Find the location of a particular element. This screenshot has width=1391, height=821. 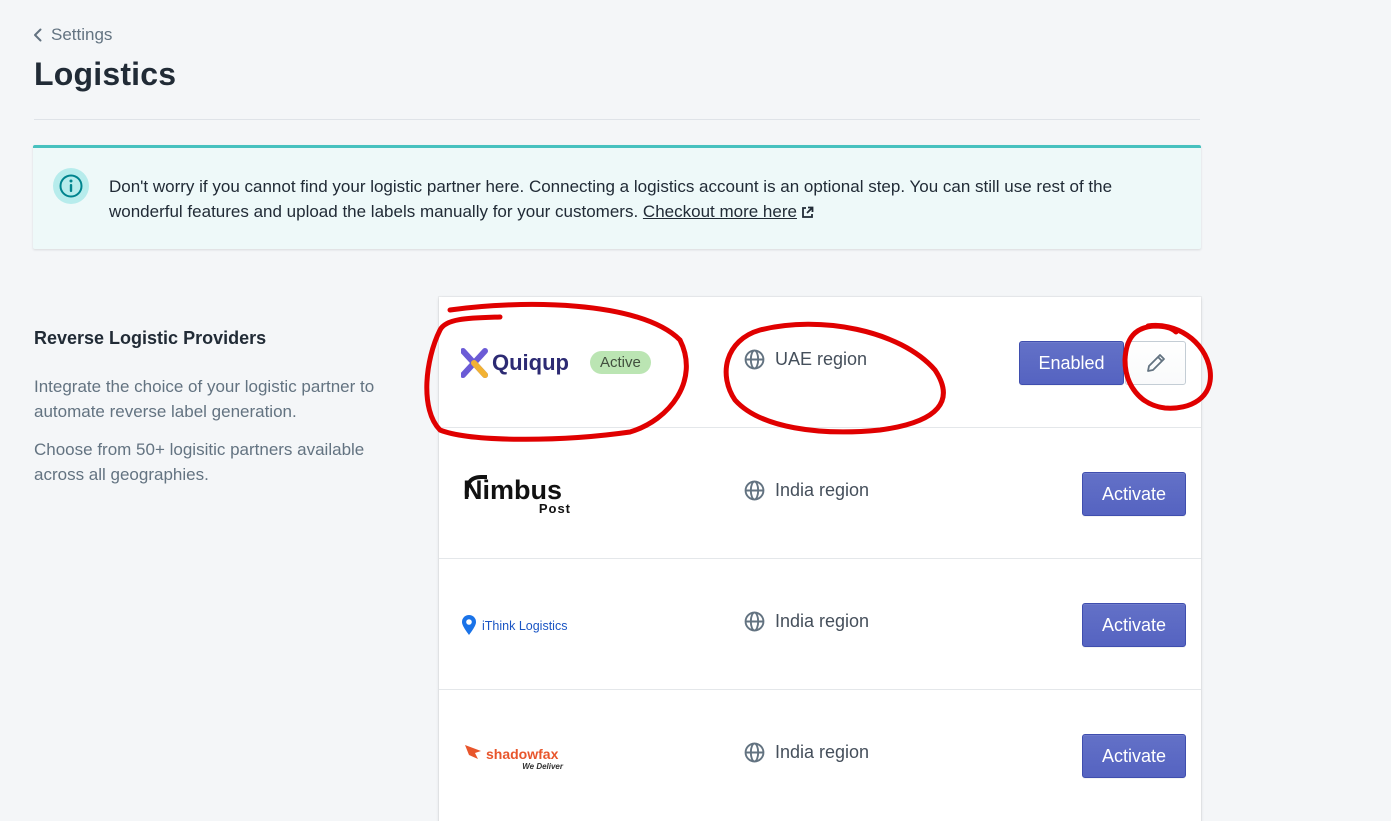

provider-row-ithink: iThink Logistics India region Activate is located at coordinates (820, 624).